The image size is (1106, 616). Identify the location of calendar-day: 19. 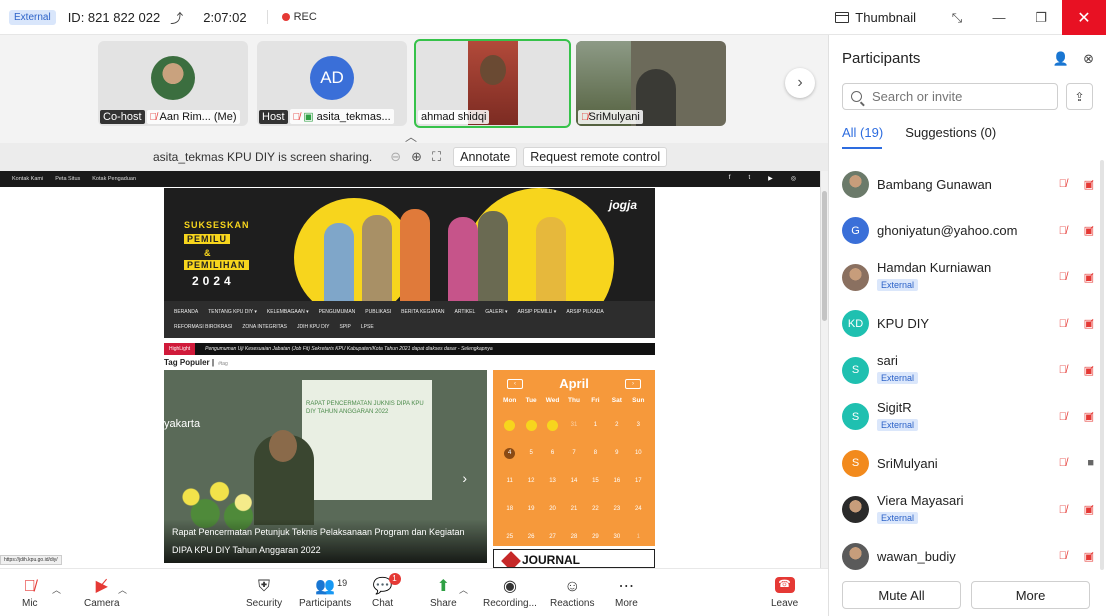
(530, 509).